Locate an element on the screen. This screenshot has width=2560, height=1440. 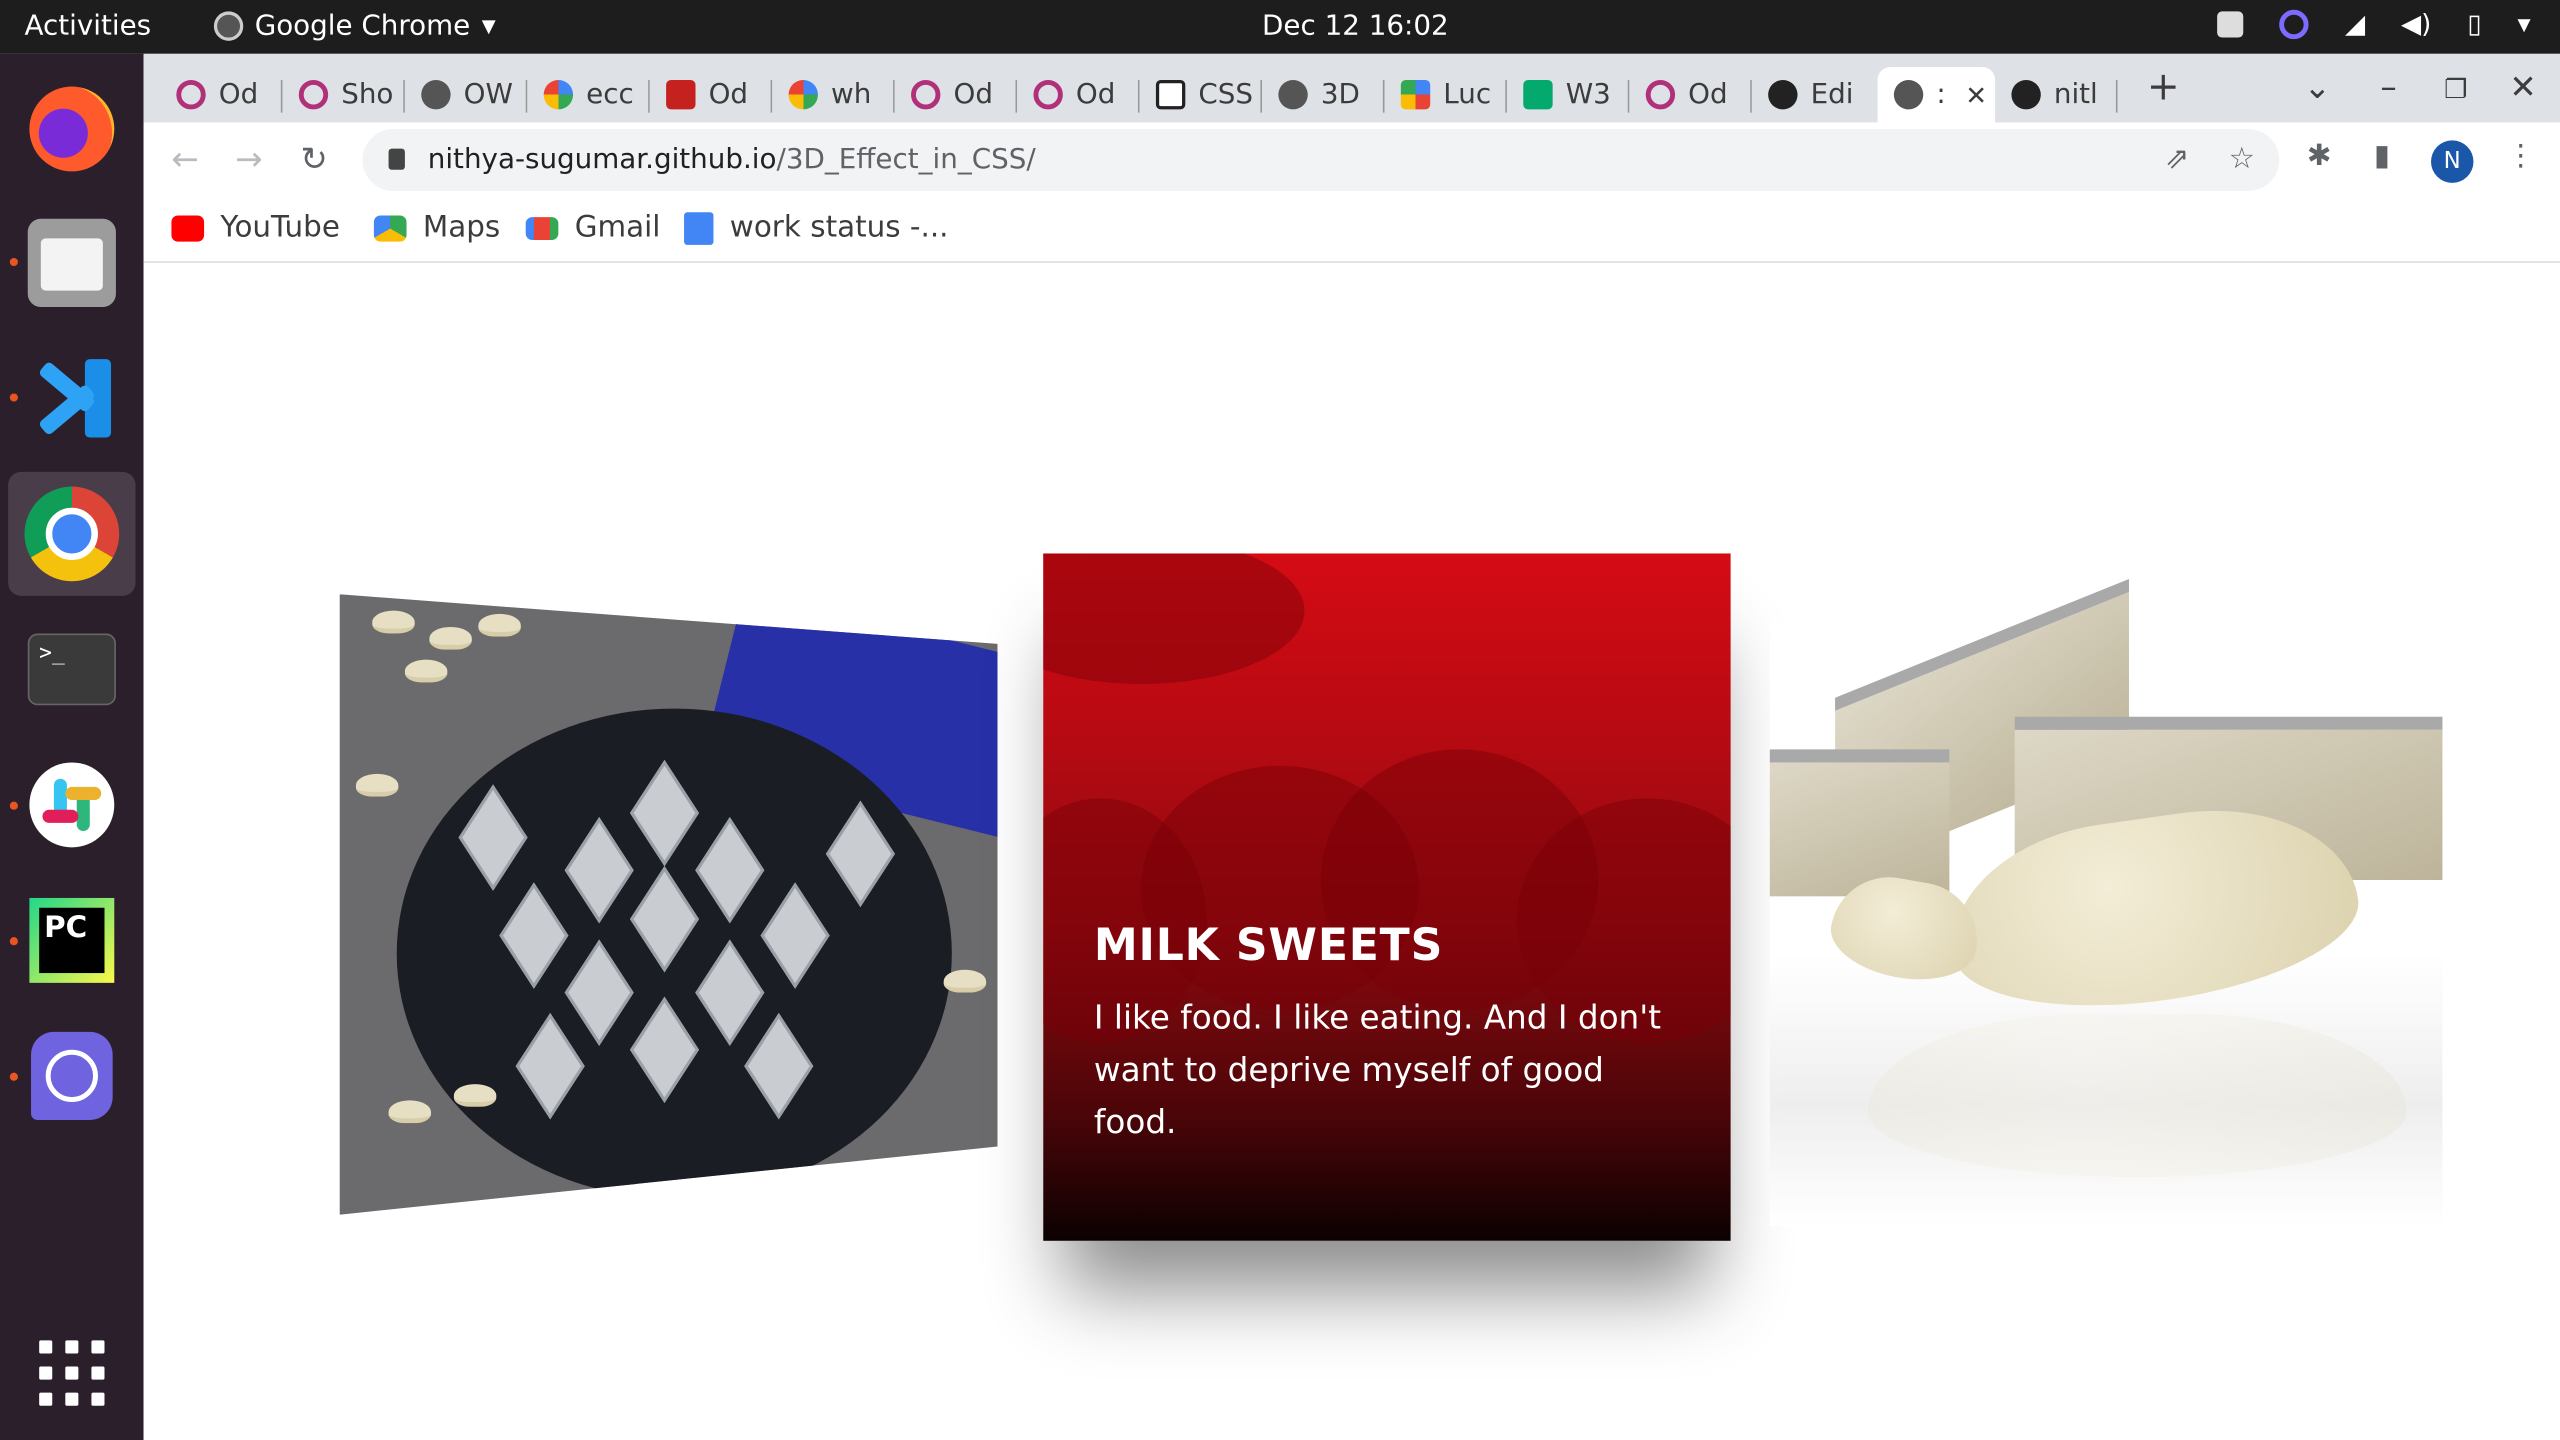
app-menu: Google Chrome ▾ is located at coordinates (354, 26).